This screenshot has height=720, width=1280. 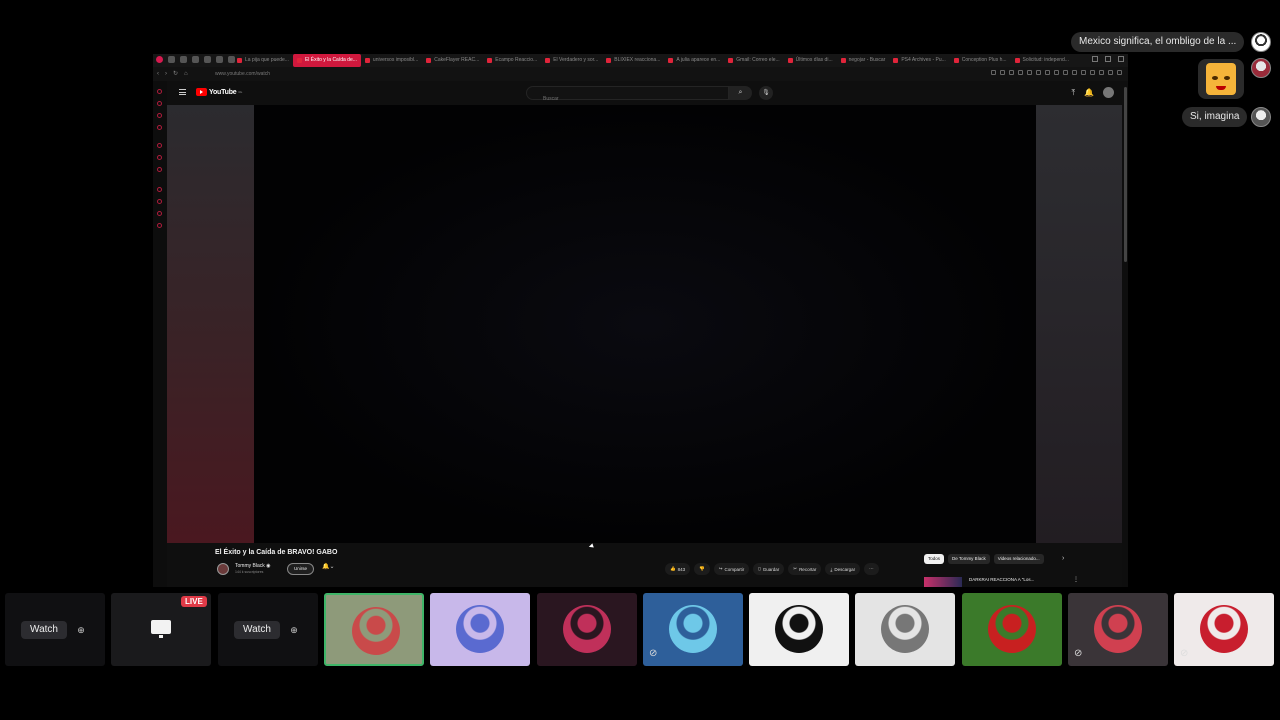 I want to click on save-label: Guardar, so click(x=771, y=569).